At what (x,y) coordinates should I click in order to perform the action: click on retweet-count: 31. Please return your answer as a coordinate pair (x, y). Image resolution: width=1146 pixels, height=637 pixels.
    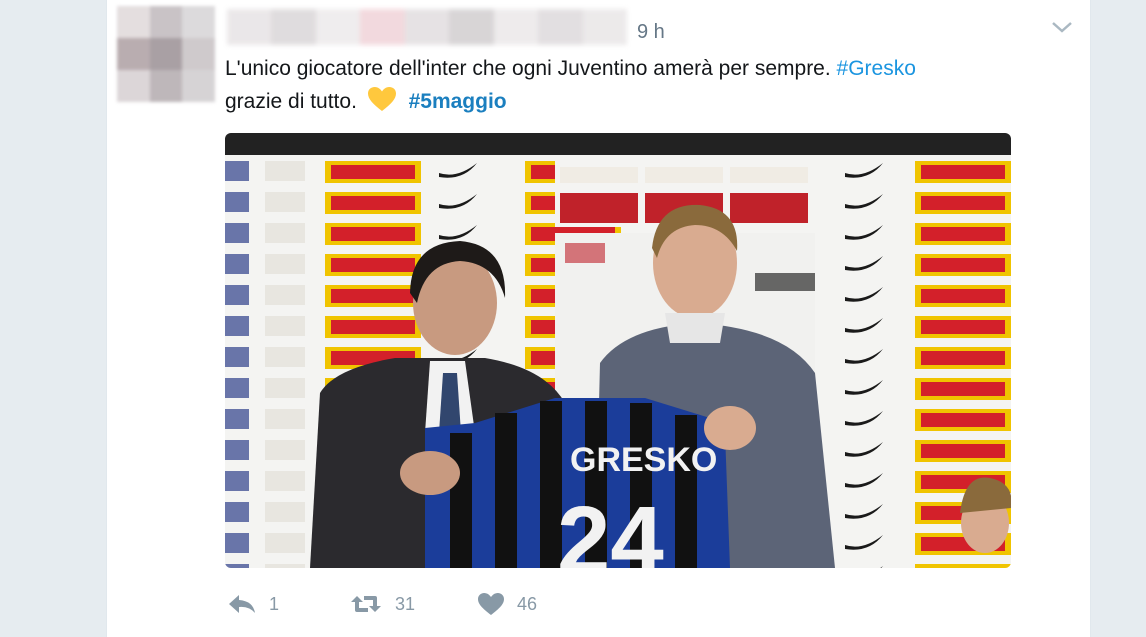
    Looking at the image, I should click on (405, 603).